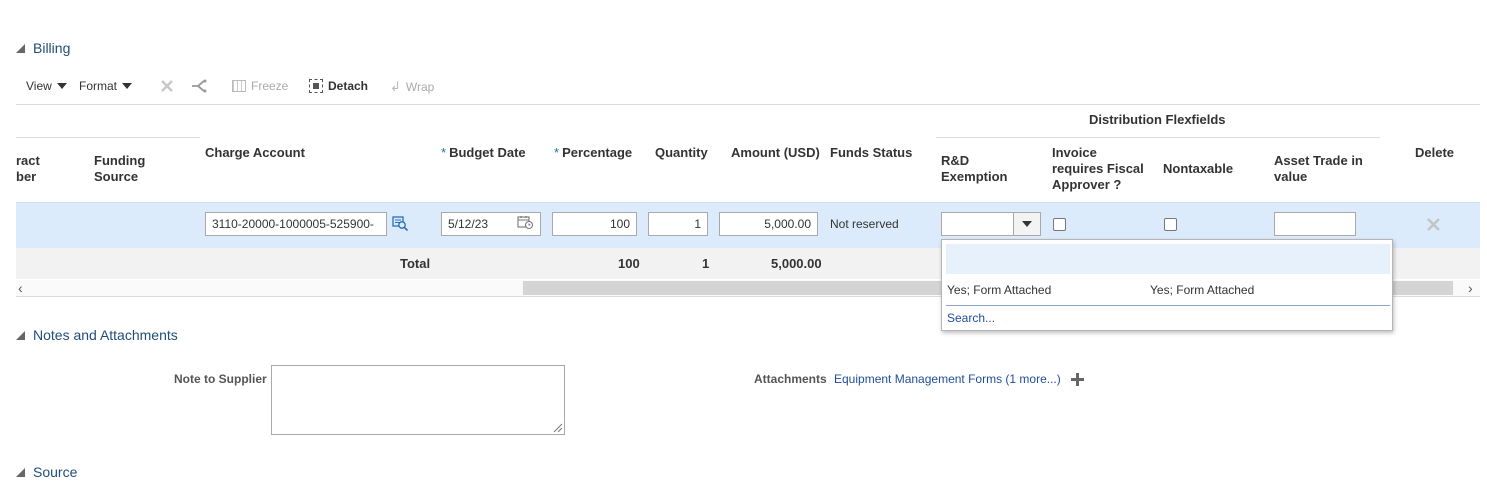 Image resolution: width=1487 pixels, height=482 pixels. What do you see at coordinates (1158, 137) in the screenshot?
I see `group-header-line` at bounding box center [1158, 137].